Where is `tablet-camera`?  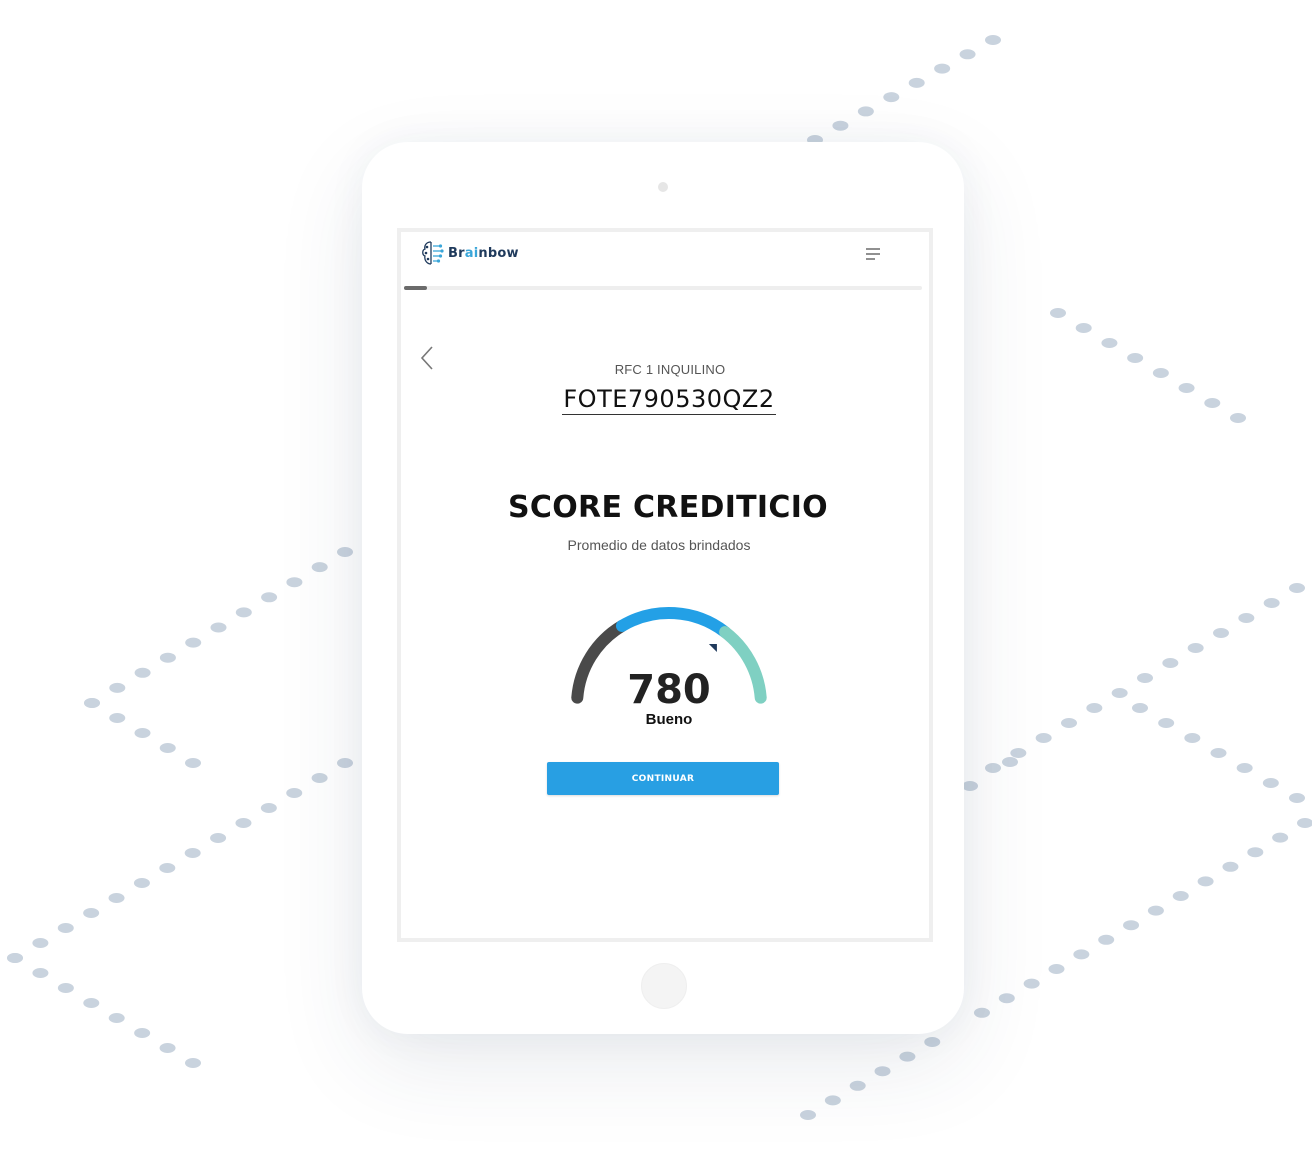
tablet-camera is located at coordinates (663, 187).